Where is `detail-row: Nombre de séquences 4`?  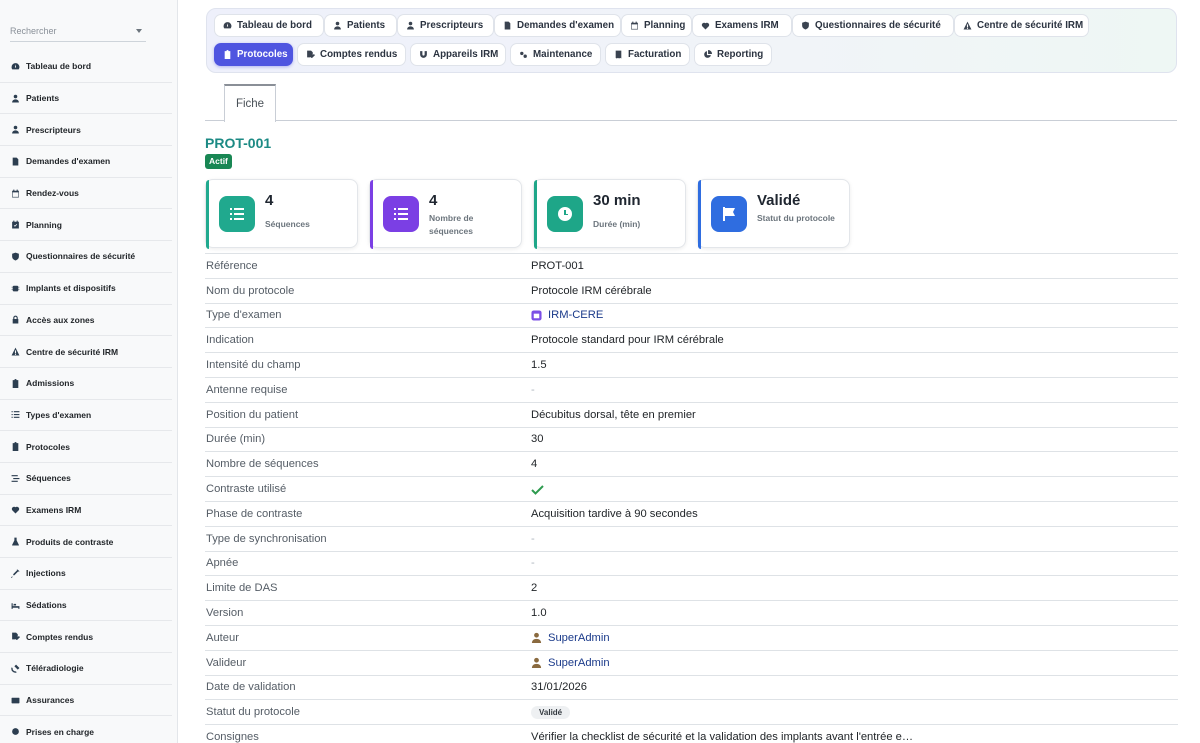 detail-row: Nombre de séquences 4 is located at coordinates (691, 463).